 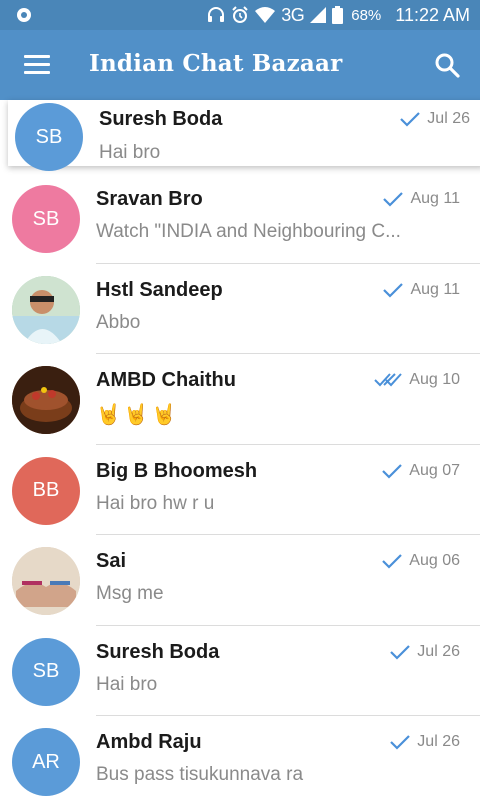 What do you see at coordinates (37, 65) in the screenshot?
I see `menu-icon` at bounding box center [37, 65].